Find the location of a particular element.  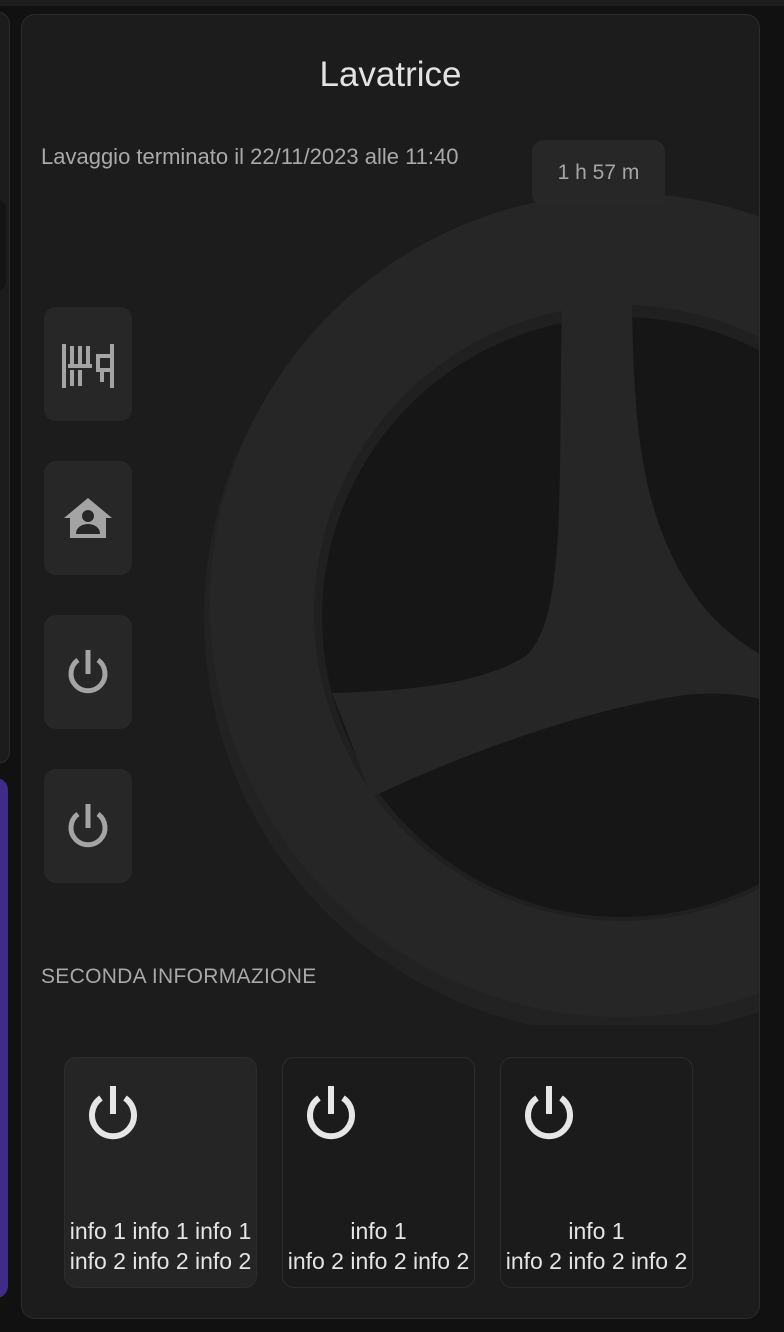

info-tile-3: info 1 info 2 info 2 info 2 is located at coordinates (596, 1172).